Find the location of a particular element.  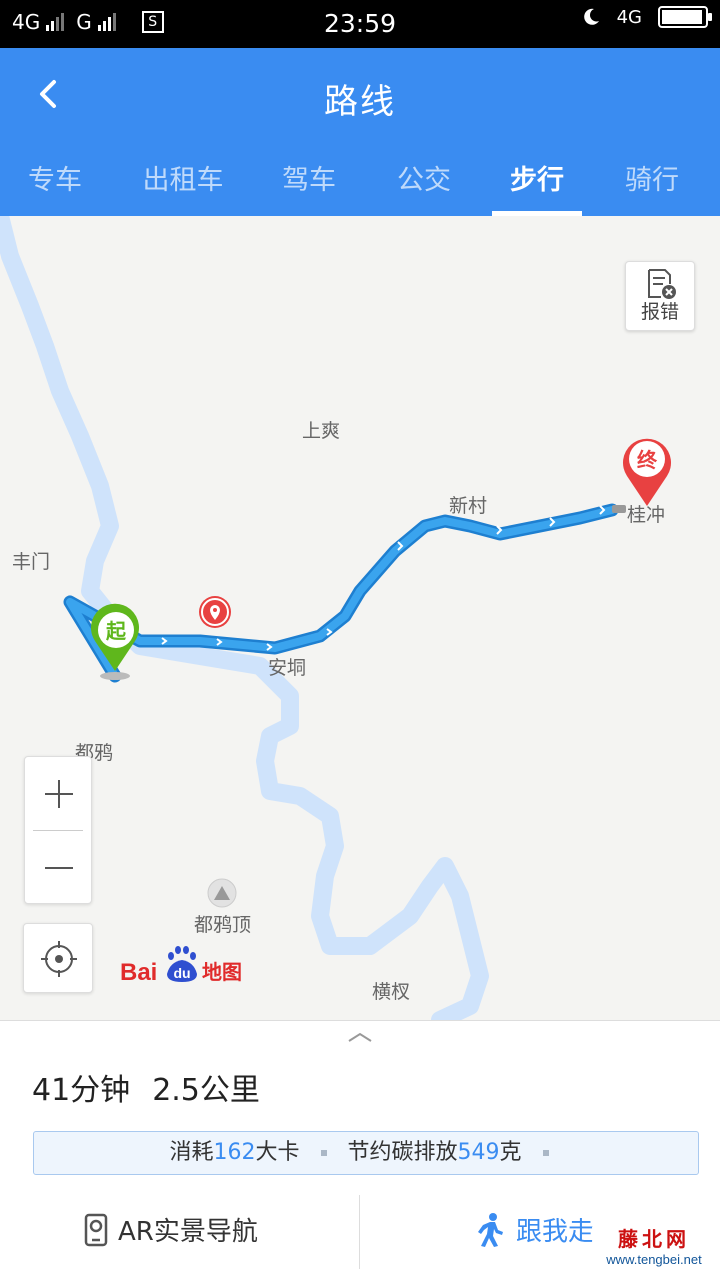

watermark-url: www.tengbei.net is located at coordinates (654, 1259).